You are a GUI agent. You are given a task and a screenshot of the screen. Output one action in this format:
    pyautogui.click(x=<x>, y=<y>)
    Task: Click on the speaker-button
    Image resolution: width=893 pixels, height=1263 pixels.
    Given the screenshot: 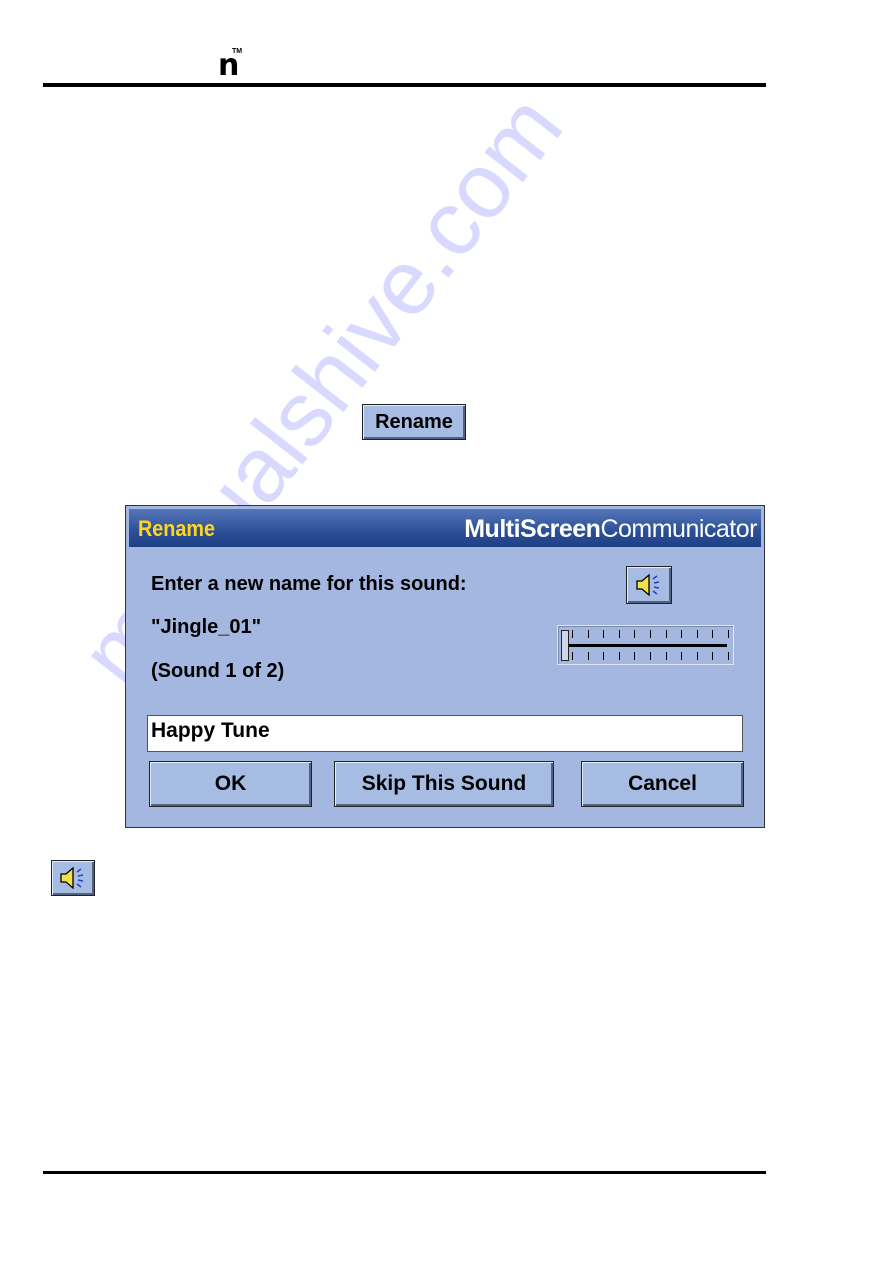 What is the action you would take?
    pyautogui.click(x=73, y=878)
    